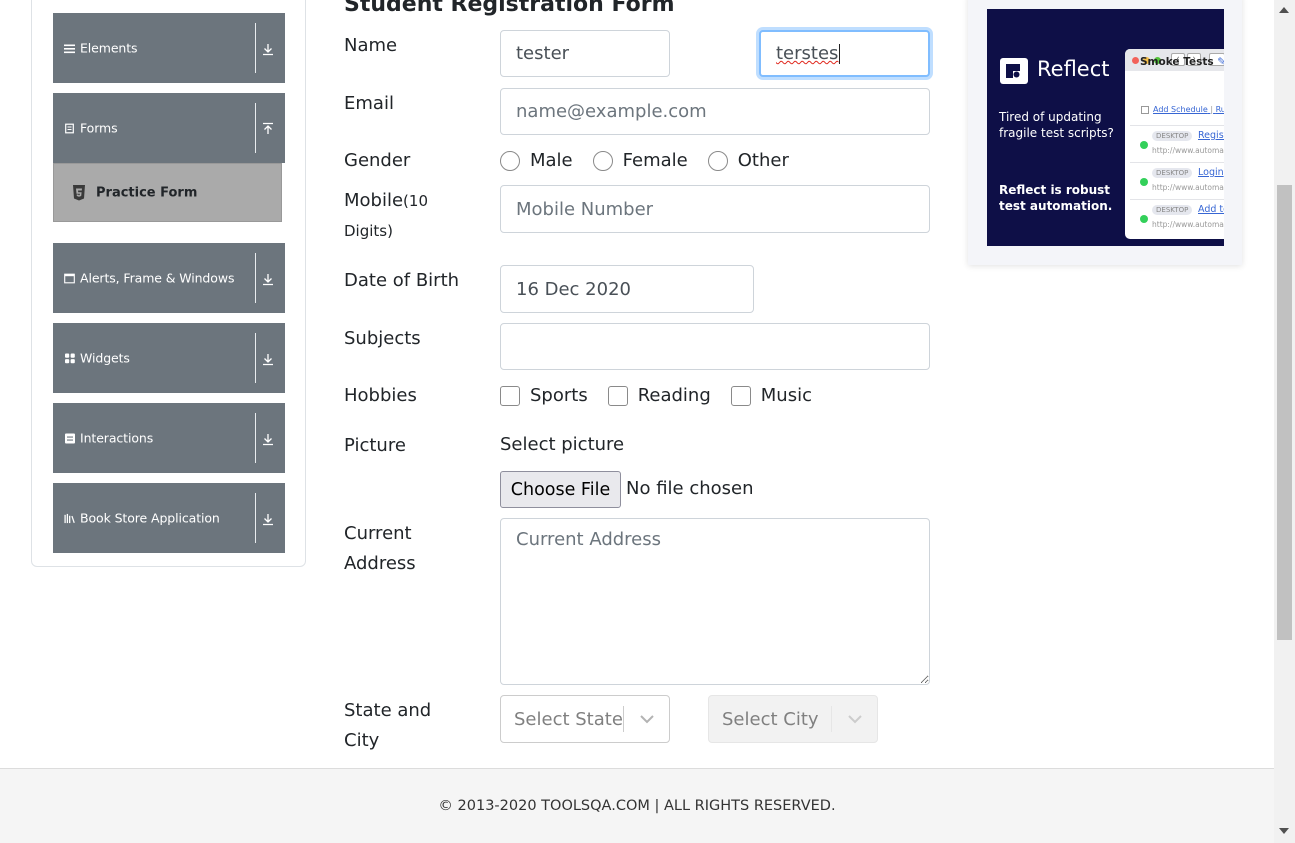  I want to click on sidebar-item-label: Practice Form, so click(147, 192).